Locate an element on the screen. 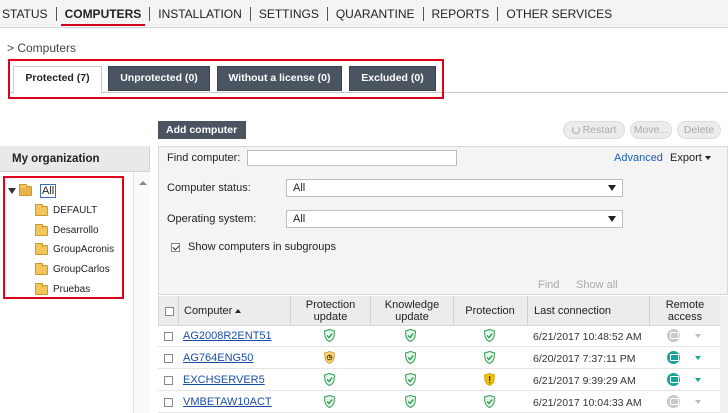  tree-item-groupcarlos: GroupCarlos is located at coordinates (72, 269).